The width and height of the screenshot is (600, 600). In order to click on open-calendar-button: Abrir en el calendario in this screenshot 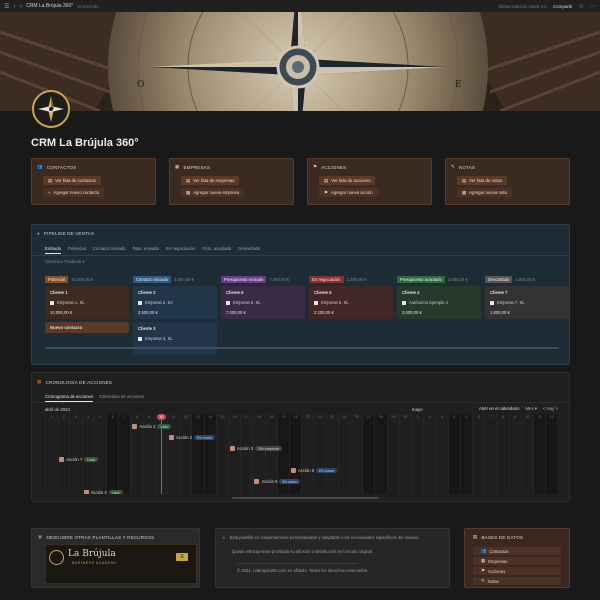, I will do `click(499, 409)`.